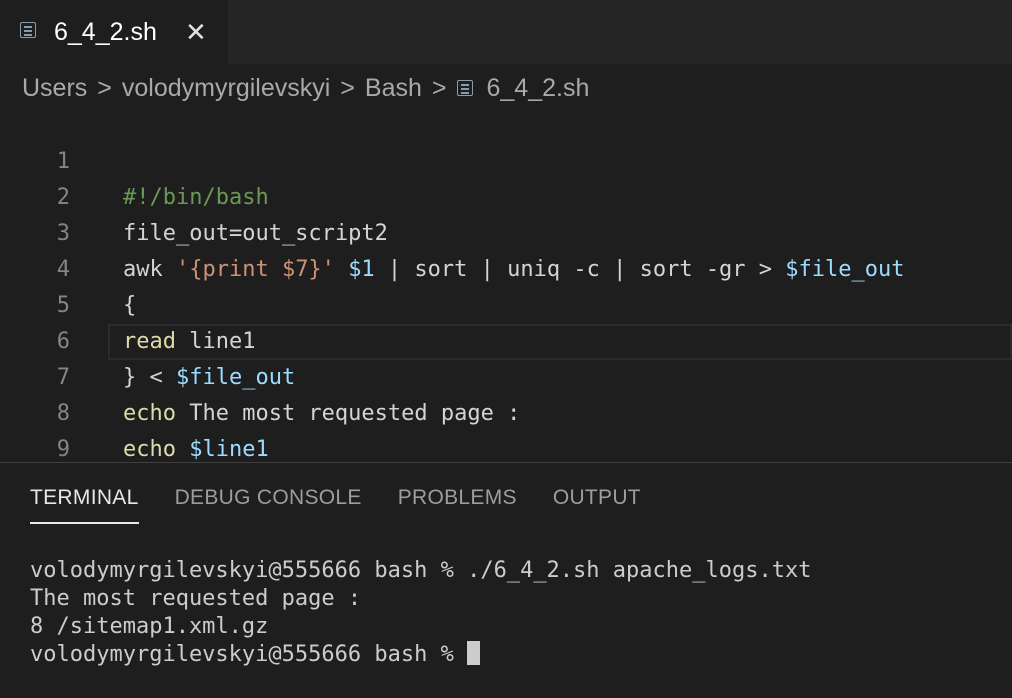 The image size is (1012, 698). I want to click on terminal-line: The most requested page :, so click(196, 598).